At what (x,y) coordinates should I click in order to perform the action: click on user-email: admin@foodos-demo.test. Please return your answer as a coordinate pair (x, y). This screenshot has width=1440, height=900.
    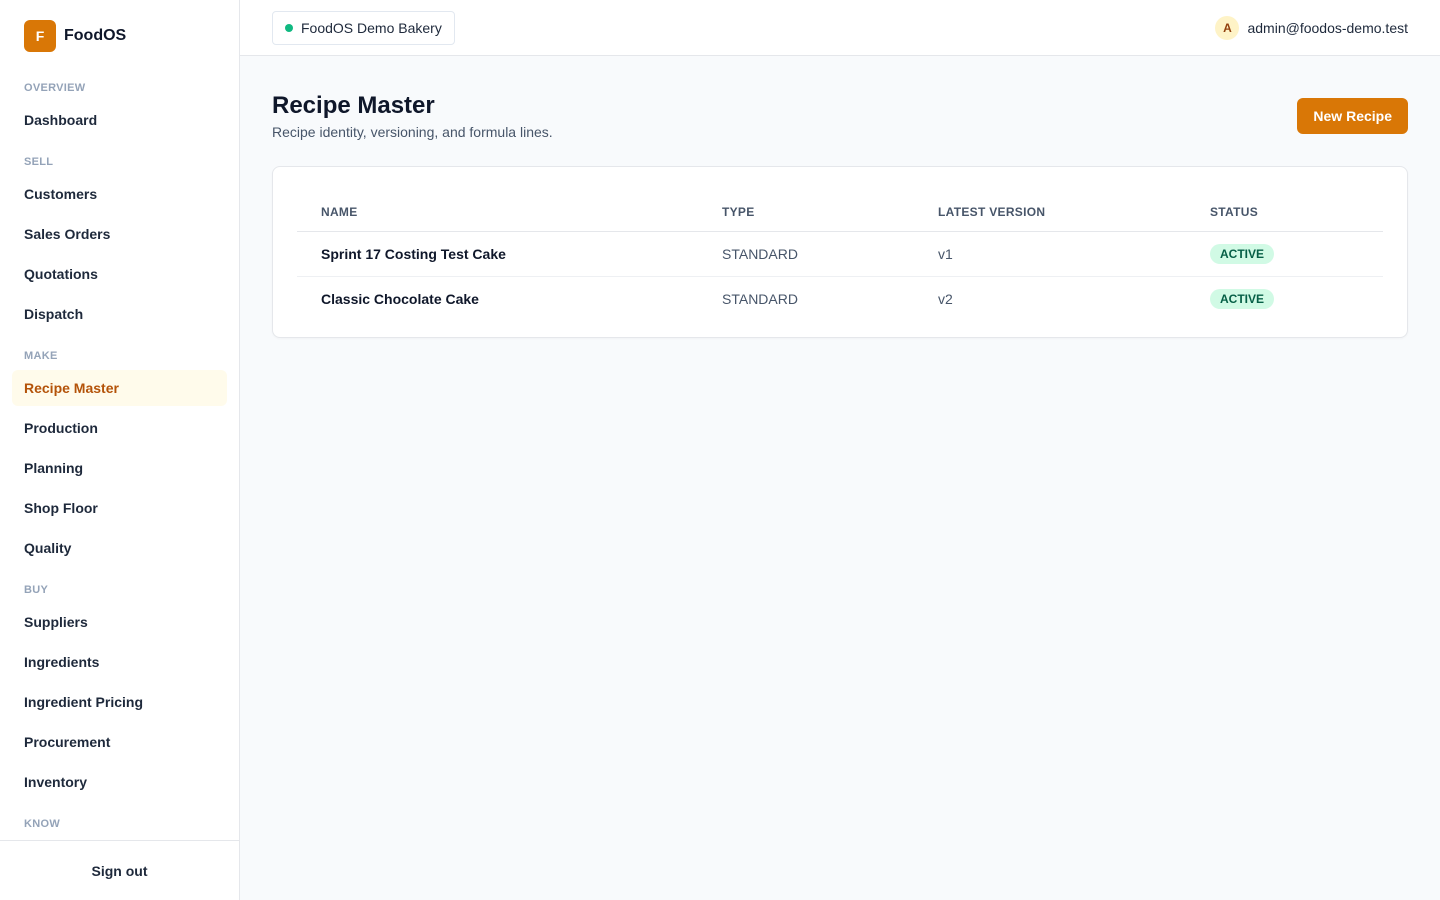
    Looking at the image, I should click on (1327, 27).